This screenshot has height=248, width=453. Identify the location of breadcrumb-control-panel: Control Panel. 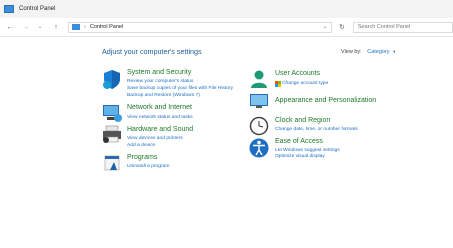
(106, 27).